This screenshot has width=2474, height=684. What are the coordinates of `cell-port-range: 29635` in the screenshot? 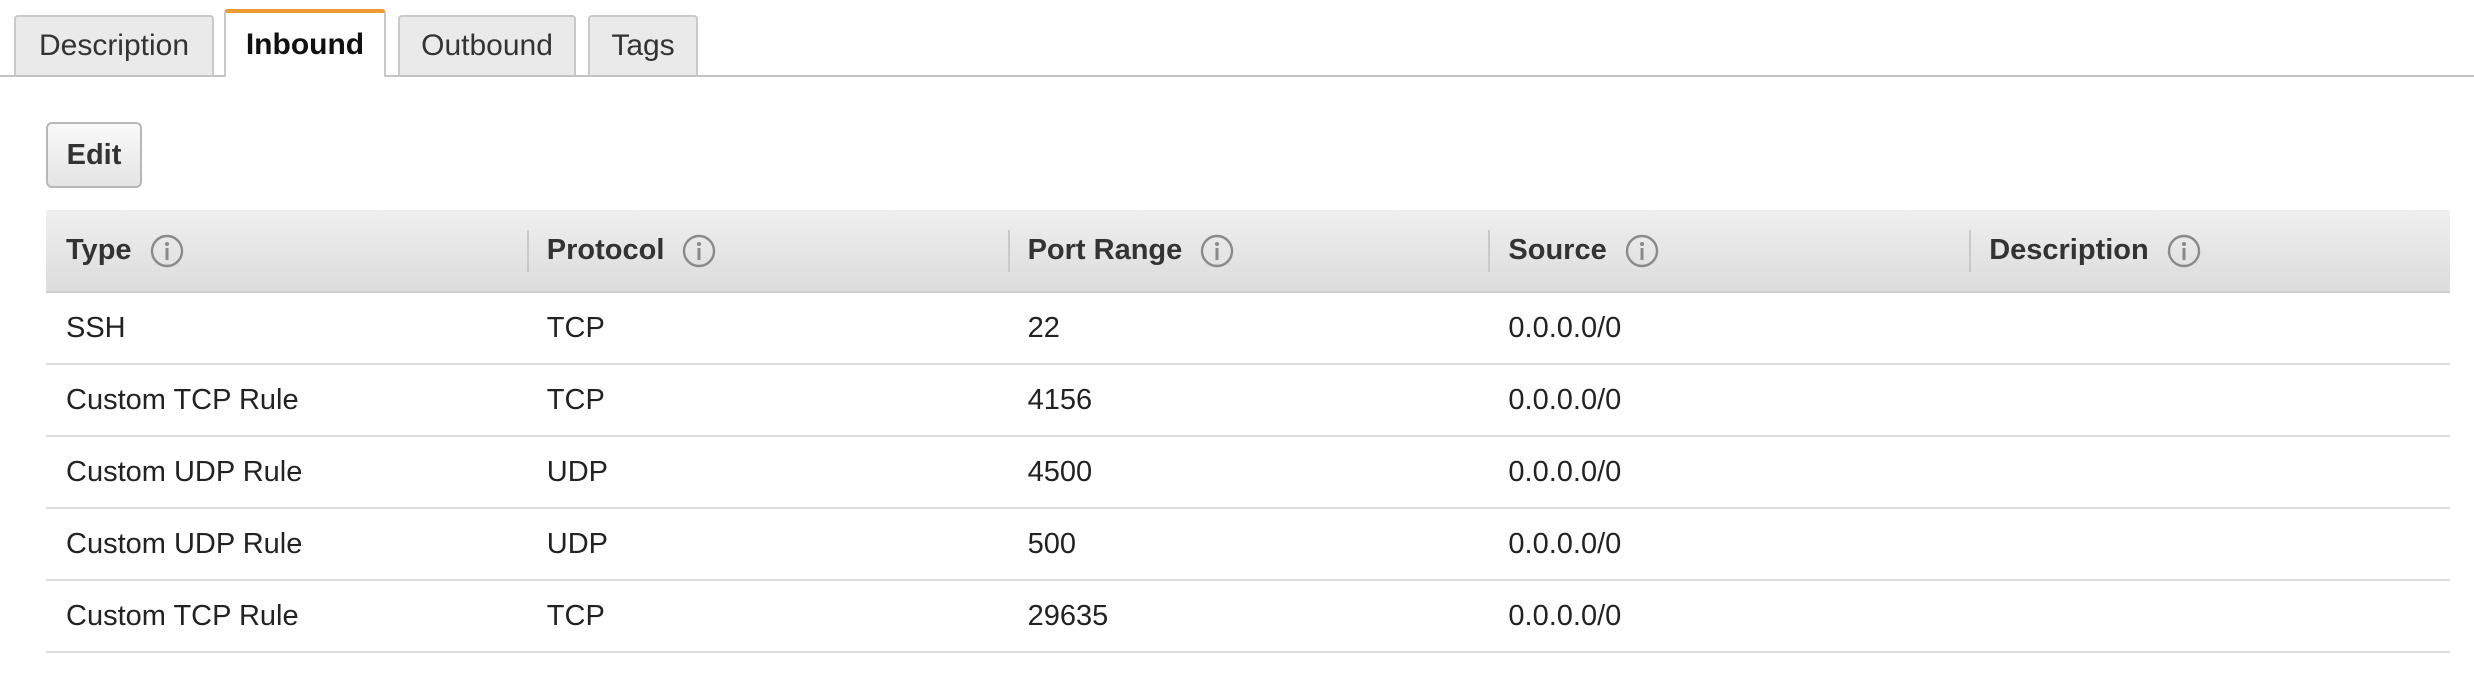 It's located at (1068, 615).